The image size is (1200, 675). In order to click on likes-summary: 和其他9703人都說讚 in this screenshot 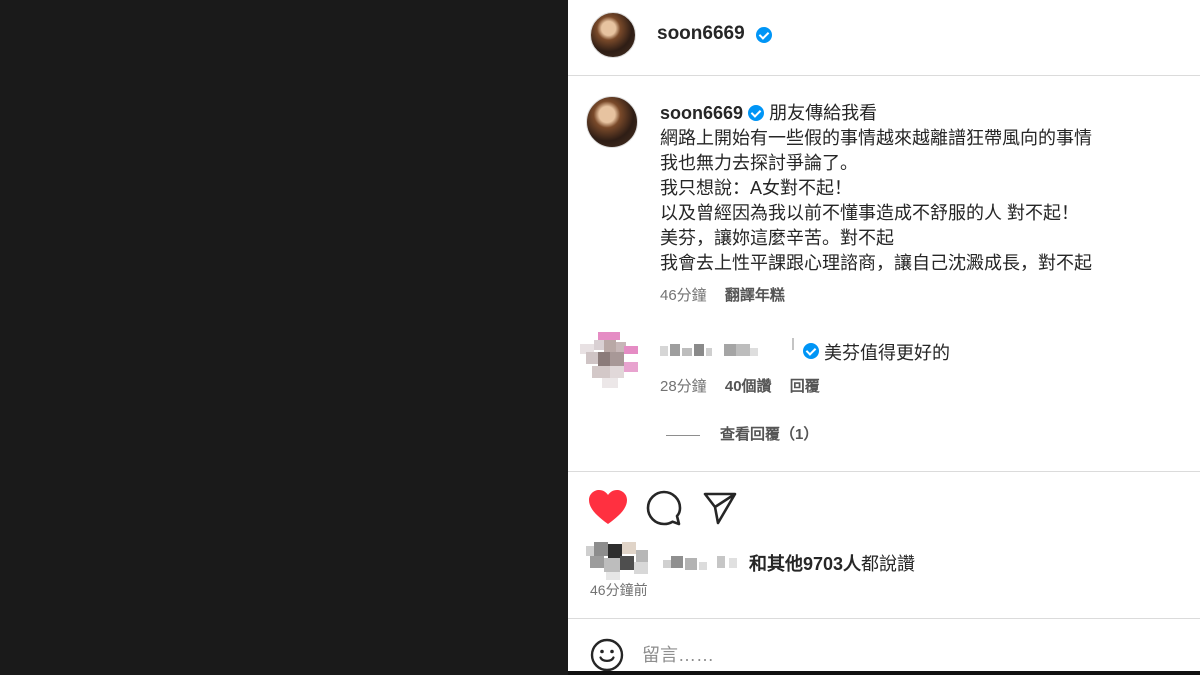, I will do `click(832, 563)`.